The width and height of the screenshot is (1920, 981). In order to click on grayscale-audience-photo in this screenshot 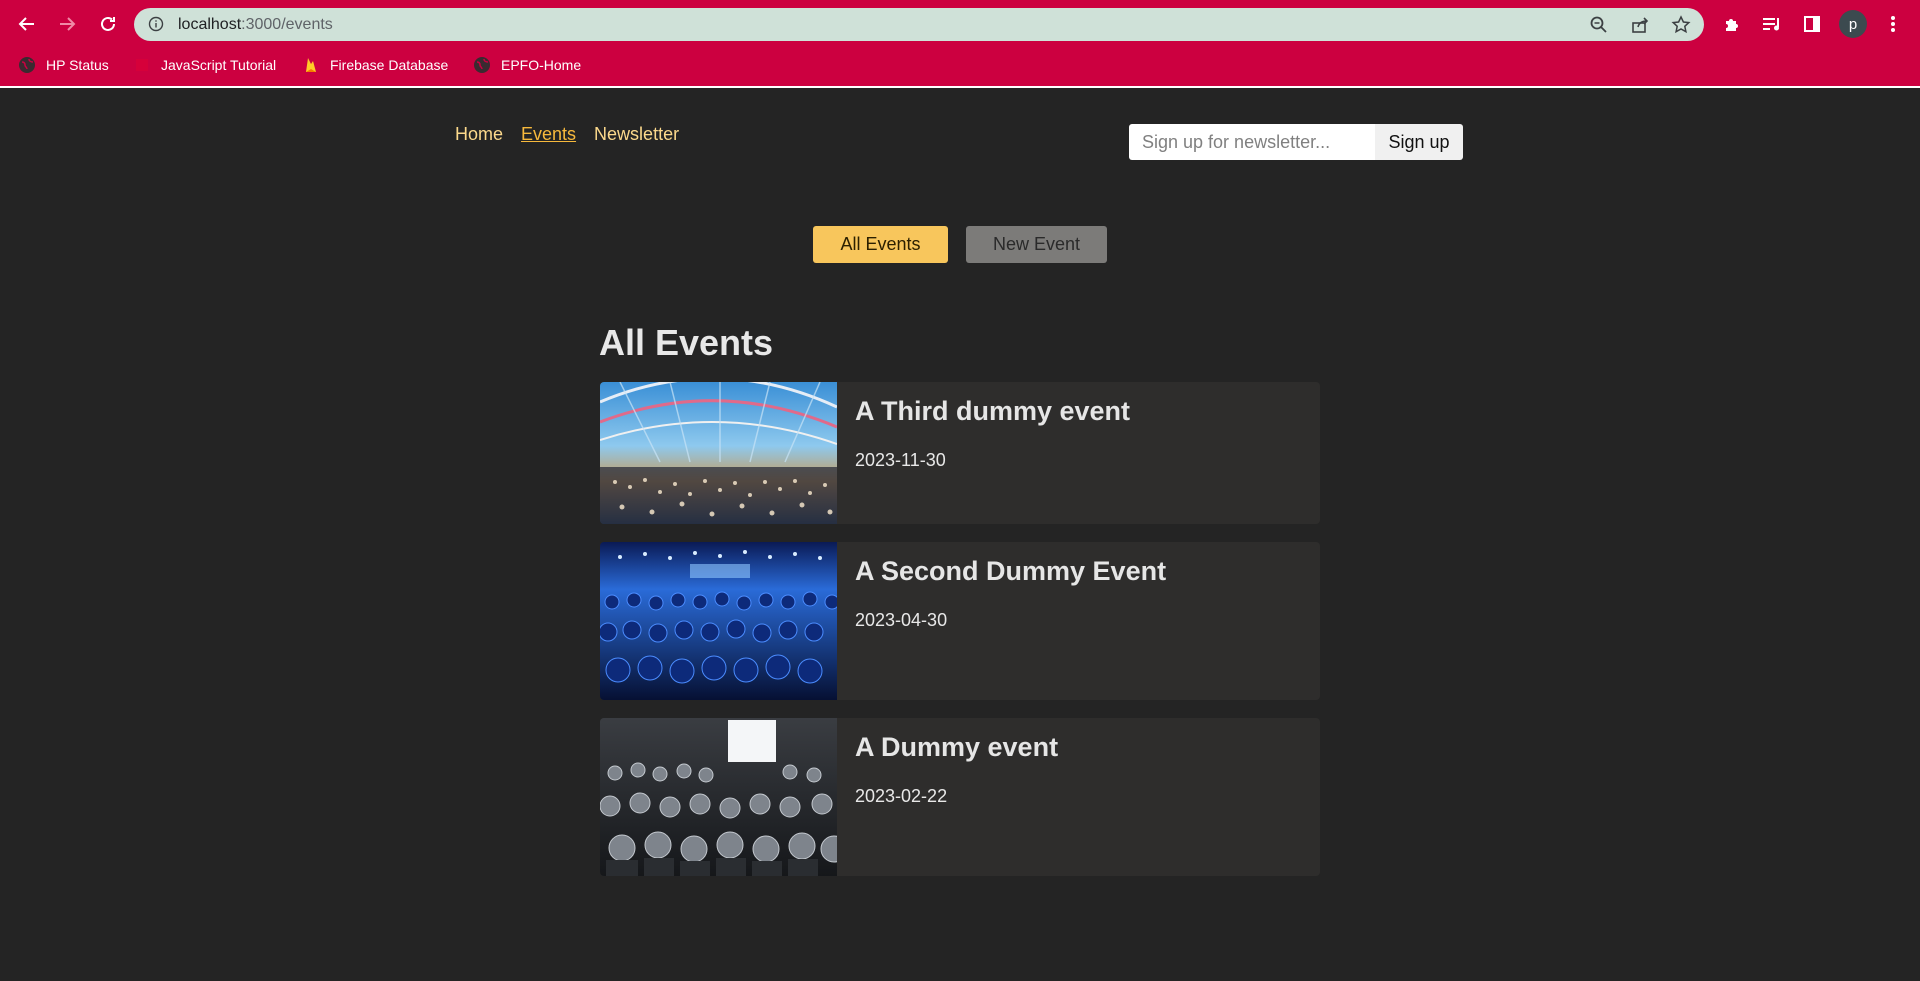, I will do `click(718, 797)`.